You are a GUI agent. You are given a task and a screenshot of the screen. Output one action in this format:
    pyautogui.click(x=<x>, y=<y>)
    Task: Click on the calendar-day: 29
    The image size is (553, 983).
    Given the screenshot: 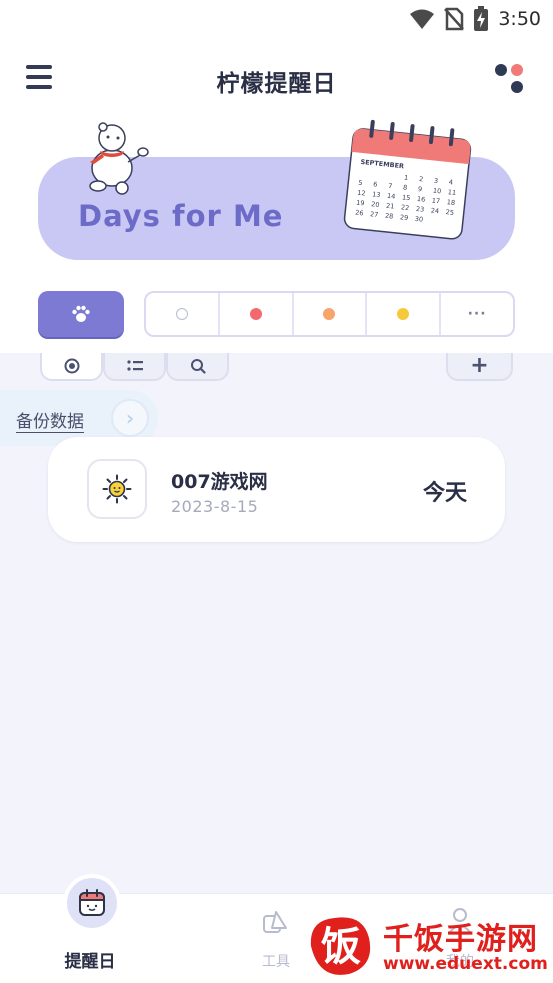 What is the action you would take?
    pyautogui.click(x=404, y=217)
    